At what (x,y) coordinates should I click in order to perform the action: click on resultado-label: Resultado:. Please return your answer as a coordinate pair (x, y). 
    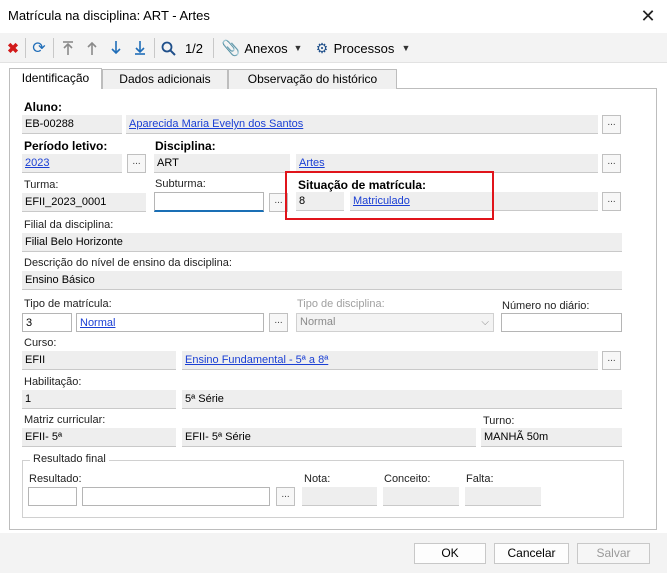
    Looking at the image, I should click on (55, 479).